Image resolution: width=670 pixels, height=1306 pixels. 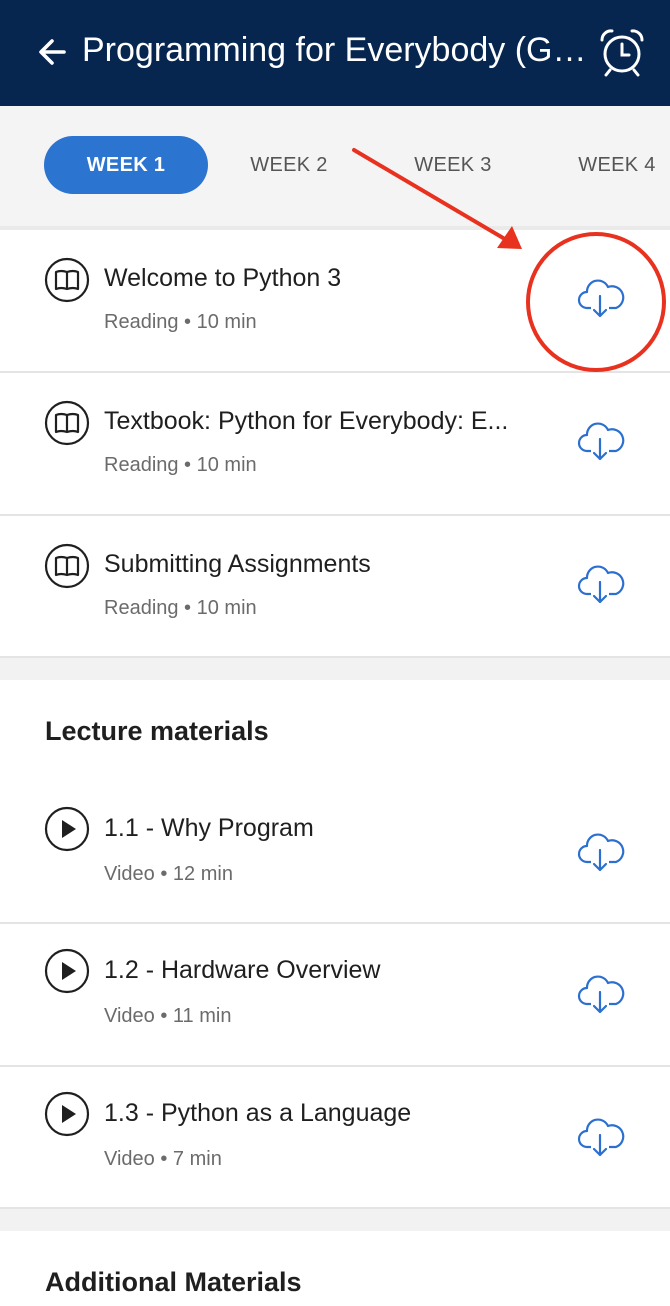 What do you see at coordinates (157, 731) in the screenshot?
I see `section-title: Lecture materials` at bounding box center [157, 731].